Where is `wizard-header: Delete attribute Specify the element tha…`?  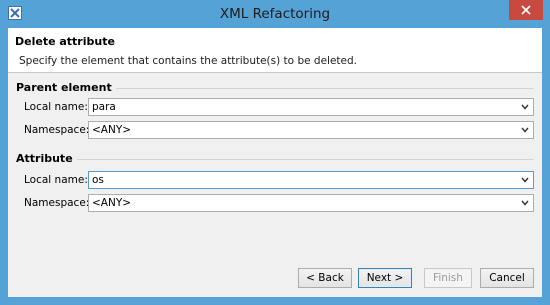 wizard-header: Delete attribute Specify the element tha… is located at coordinates (275, 50).